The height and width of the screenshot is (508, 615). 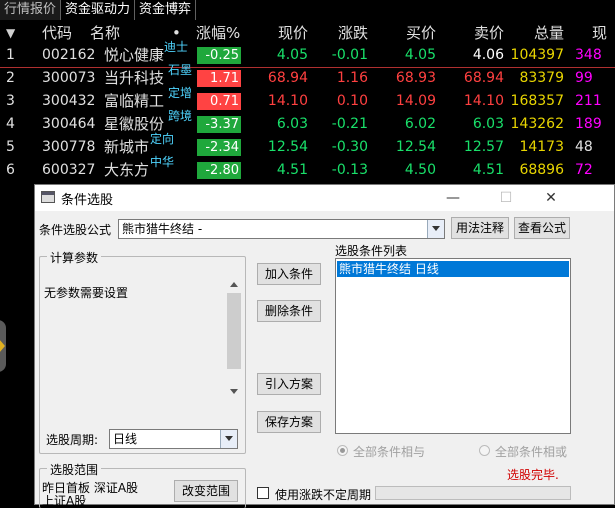 I want to click on tab-fund-game: 资金博弈, so click(x=166, y=10).